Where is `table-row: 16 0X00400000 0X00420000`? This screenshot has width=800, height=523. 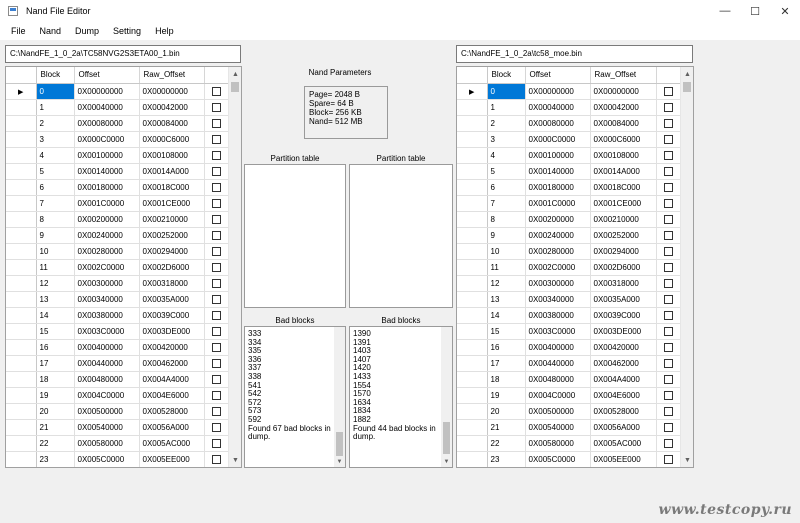
table-row: 16 0X00400000 0X00420000 is located at coordinates (569, 347).